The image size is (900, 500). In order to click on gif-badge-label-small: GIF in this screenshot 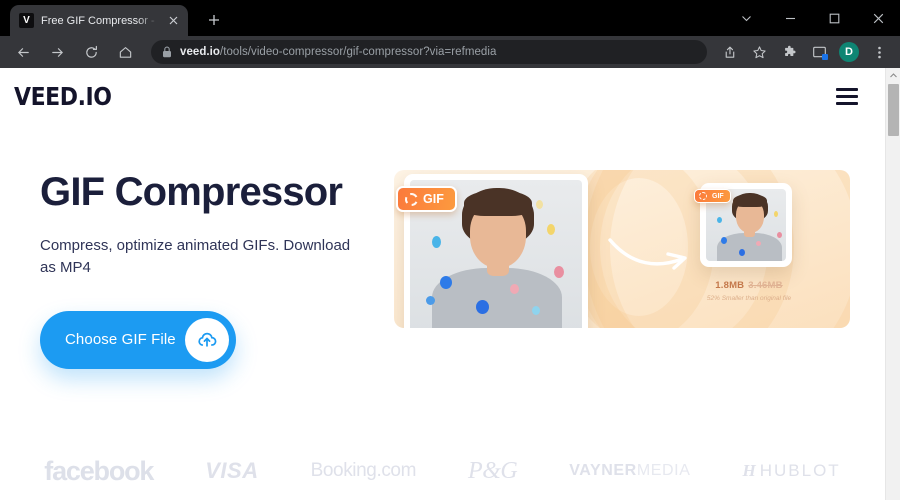, I will do `click(718, 196)`.